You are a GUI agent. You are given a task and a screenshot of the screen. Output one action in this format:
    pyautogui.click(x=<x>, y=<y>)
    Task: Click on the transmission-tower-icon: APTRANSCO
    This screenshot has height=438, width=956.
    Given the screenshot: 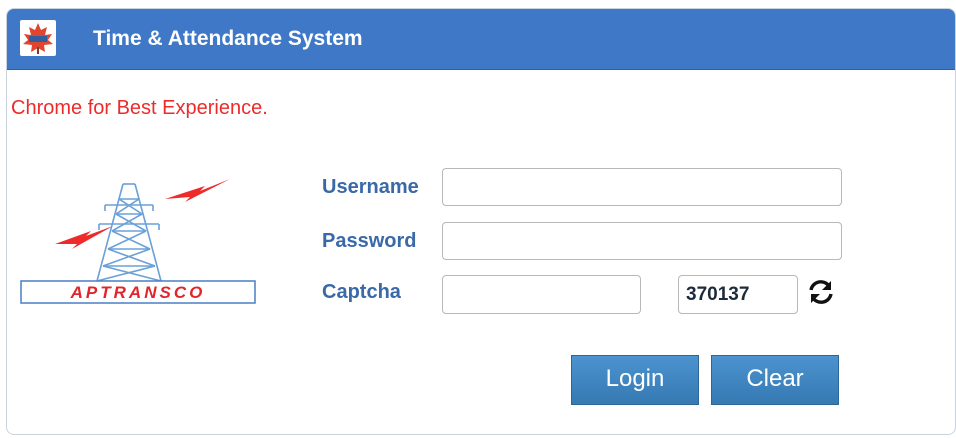 What is the action you would take?
    pyautogui.click(x=138, y=241)
    